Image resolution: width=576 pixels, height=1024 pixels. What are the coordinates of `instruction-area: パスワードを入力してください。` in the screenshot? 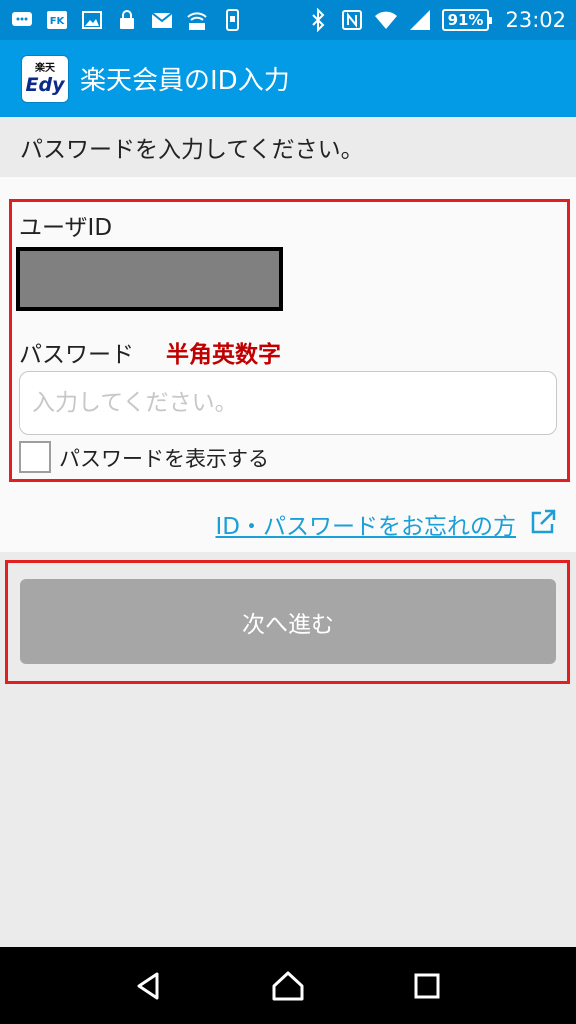 It's located at (288, 147).